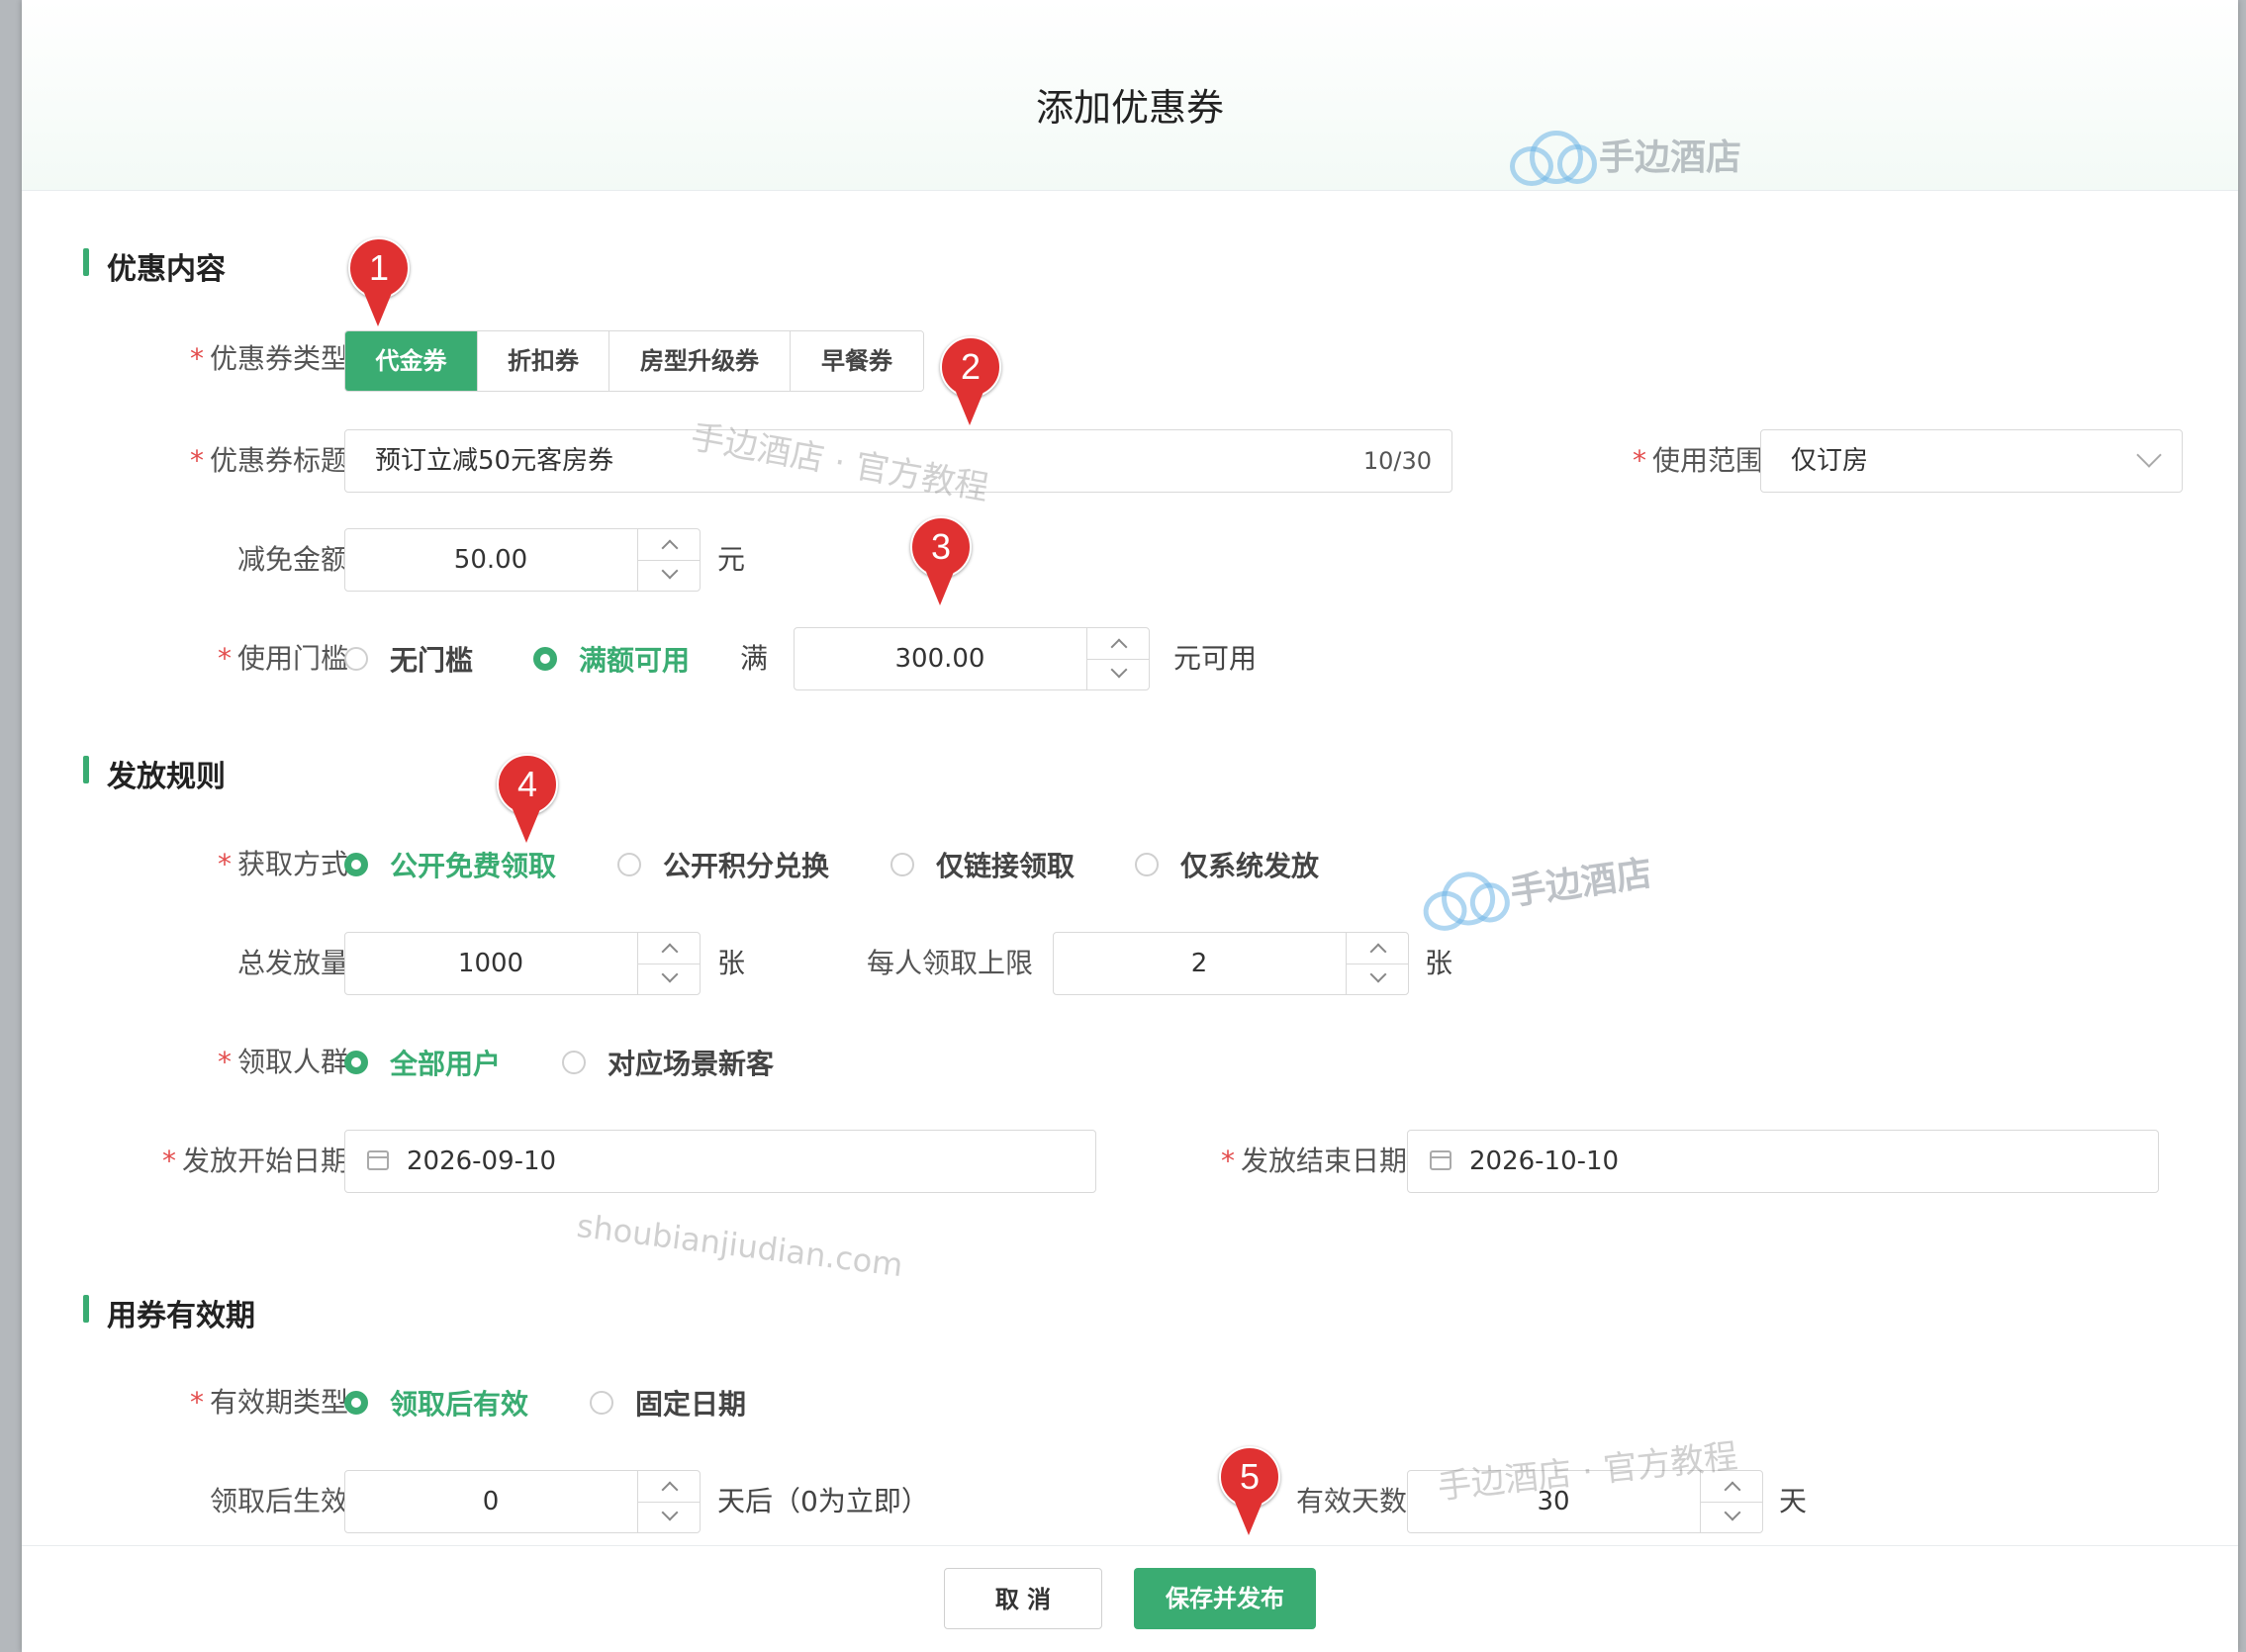 The height and width of the screenshot is (1652, 2246). What do you see at coordinates (527, 800) in the screenshot?
I see `step-marker-4: 4` at bounding box center [527, 800].